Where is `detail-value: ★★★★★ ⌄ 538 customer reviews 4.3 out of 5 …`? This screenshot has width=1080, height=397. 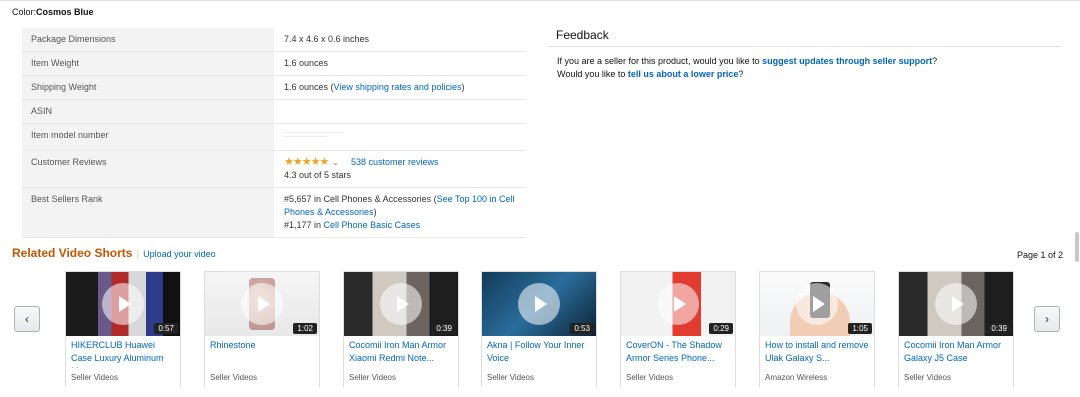 detail-value: ★★★★★ ⌄ 538 customer reviews 4.3 out of 5 … is located at coordinates (400, 169).